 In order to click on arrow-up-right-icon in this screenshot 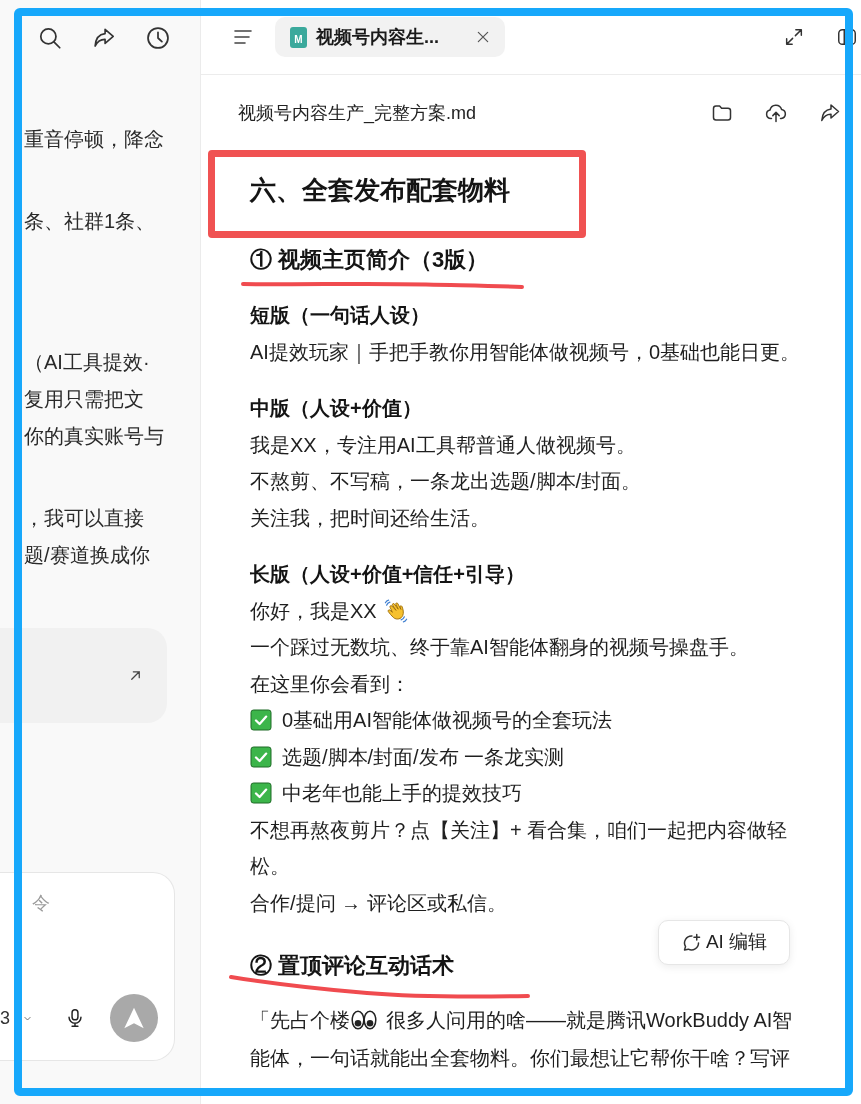, I will do `click(135, 675)`.